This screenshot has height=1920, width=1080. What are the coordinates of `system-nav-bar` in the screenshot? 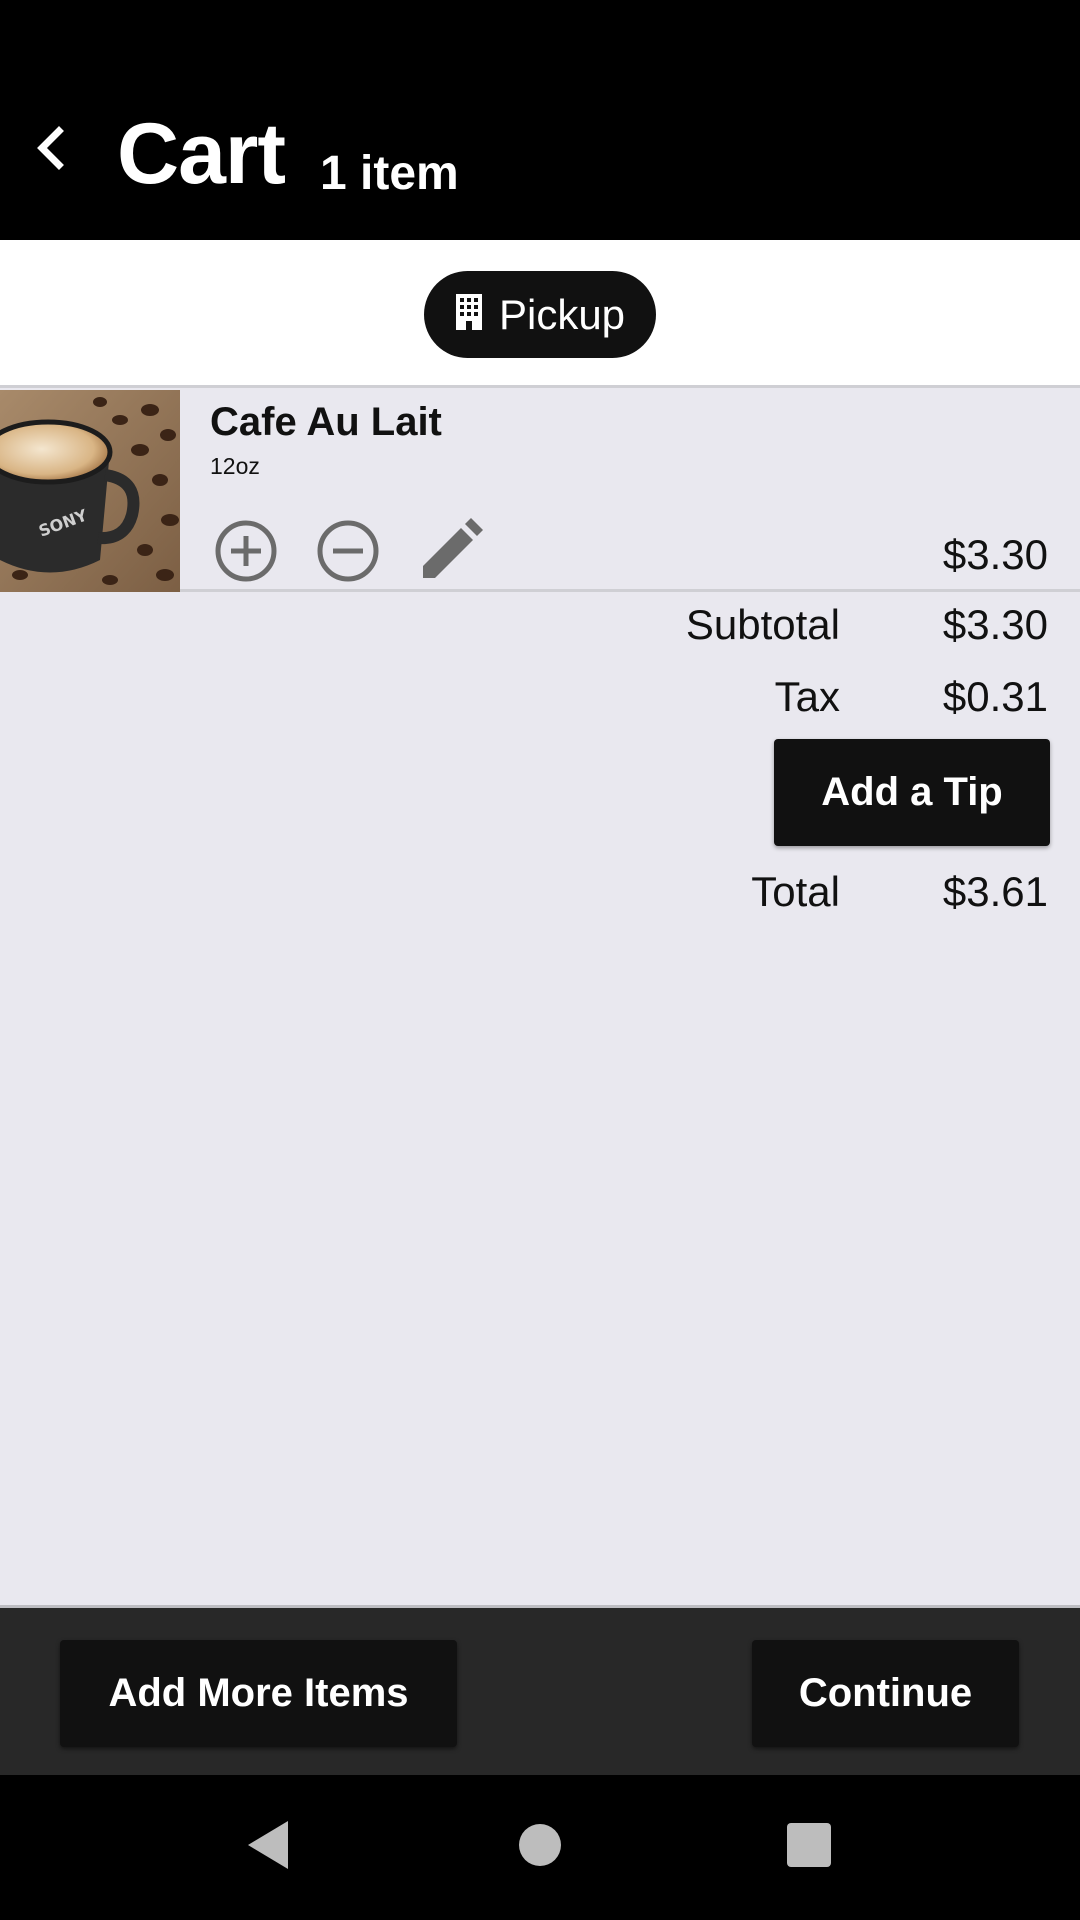 It's located at (540, 1847).